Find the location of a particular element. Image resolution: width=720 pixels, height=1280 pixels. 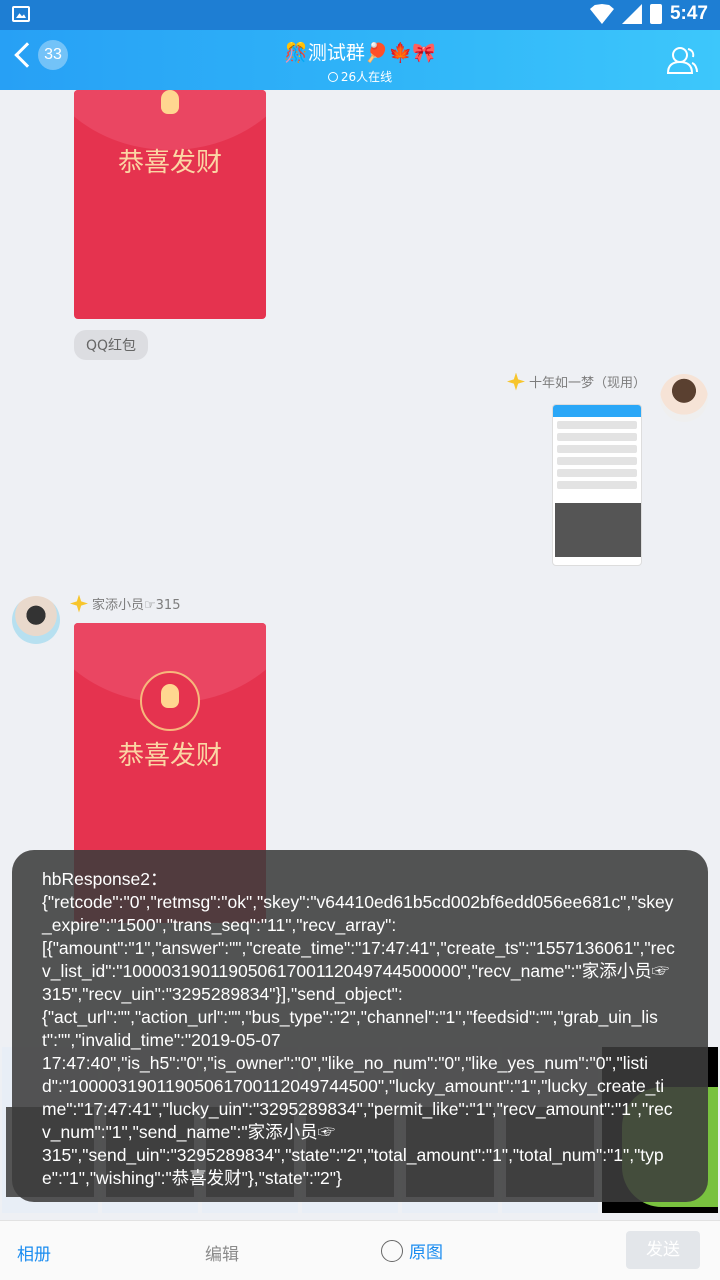

online-count: 26人在线 is located at coordinates (360, 76).